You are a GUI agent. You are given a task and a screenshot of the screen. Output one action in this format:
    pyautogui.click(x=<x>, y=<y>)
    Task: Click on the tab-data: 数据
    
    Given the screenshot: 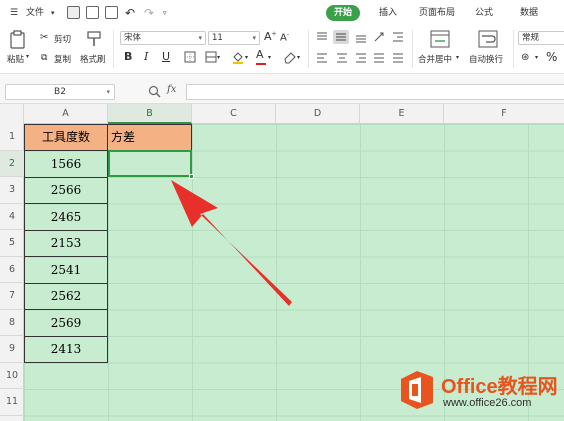 What is the action you would take?
    pyautogui.click(x=529, y=13)
    